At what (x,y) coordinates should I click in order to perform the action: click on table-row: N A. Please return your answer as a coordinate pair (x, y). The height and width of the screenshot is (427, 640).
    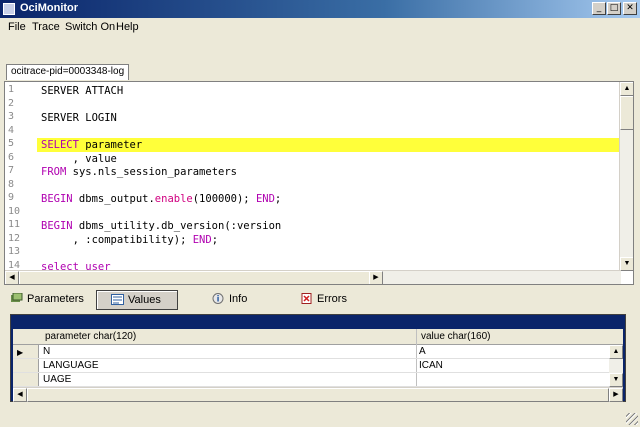
    Looking at the image, I should click on (318, 352).